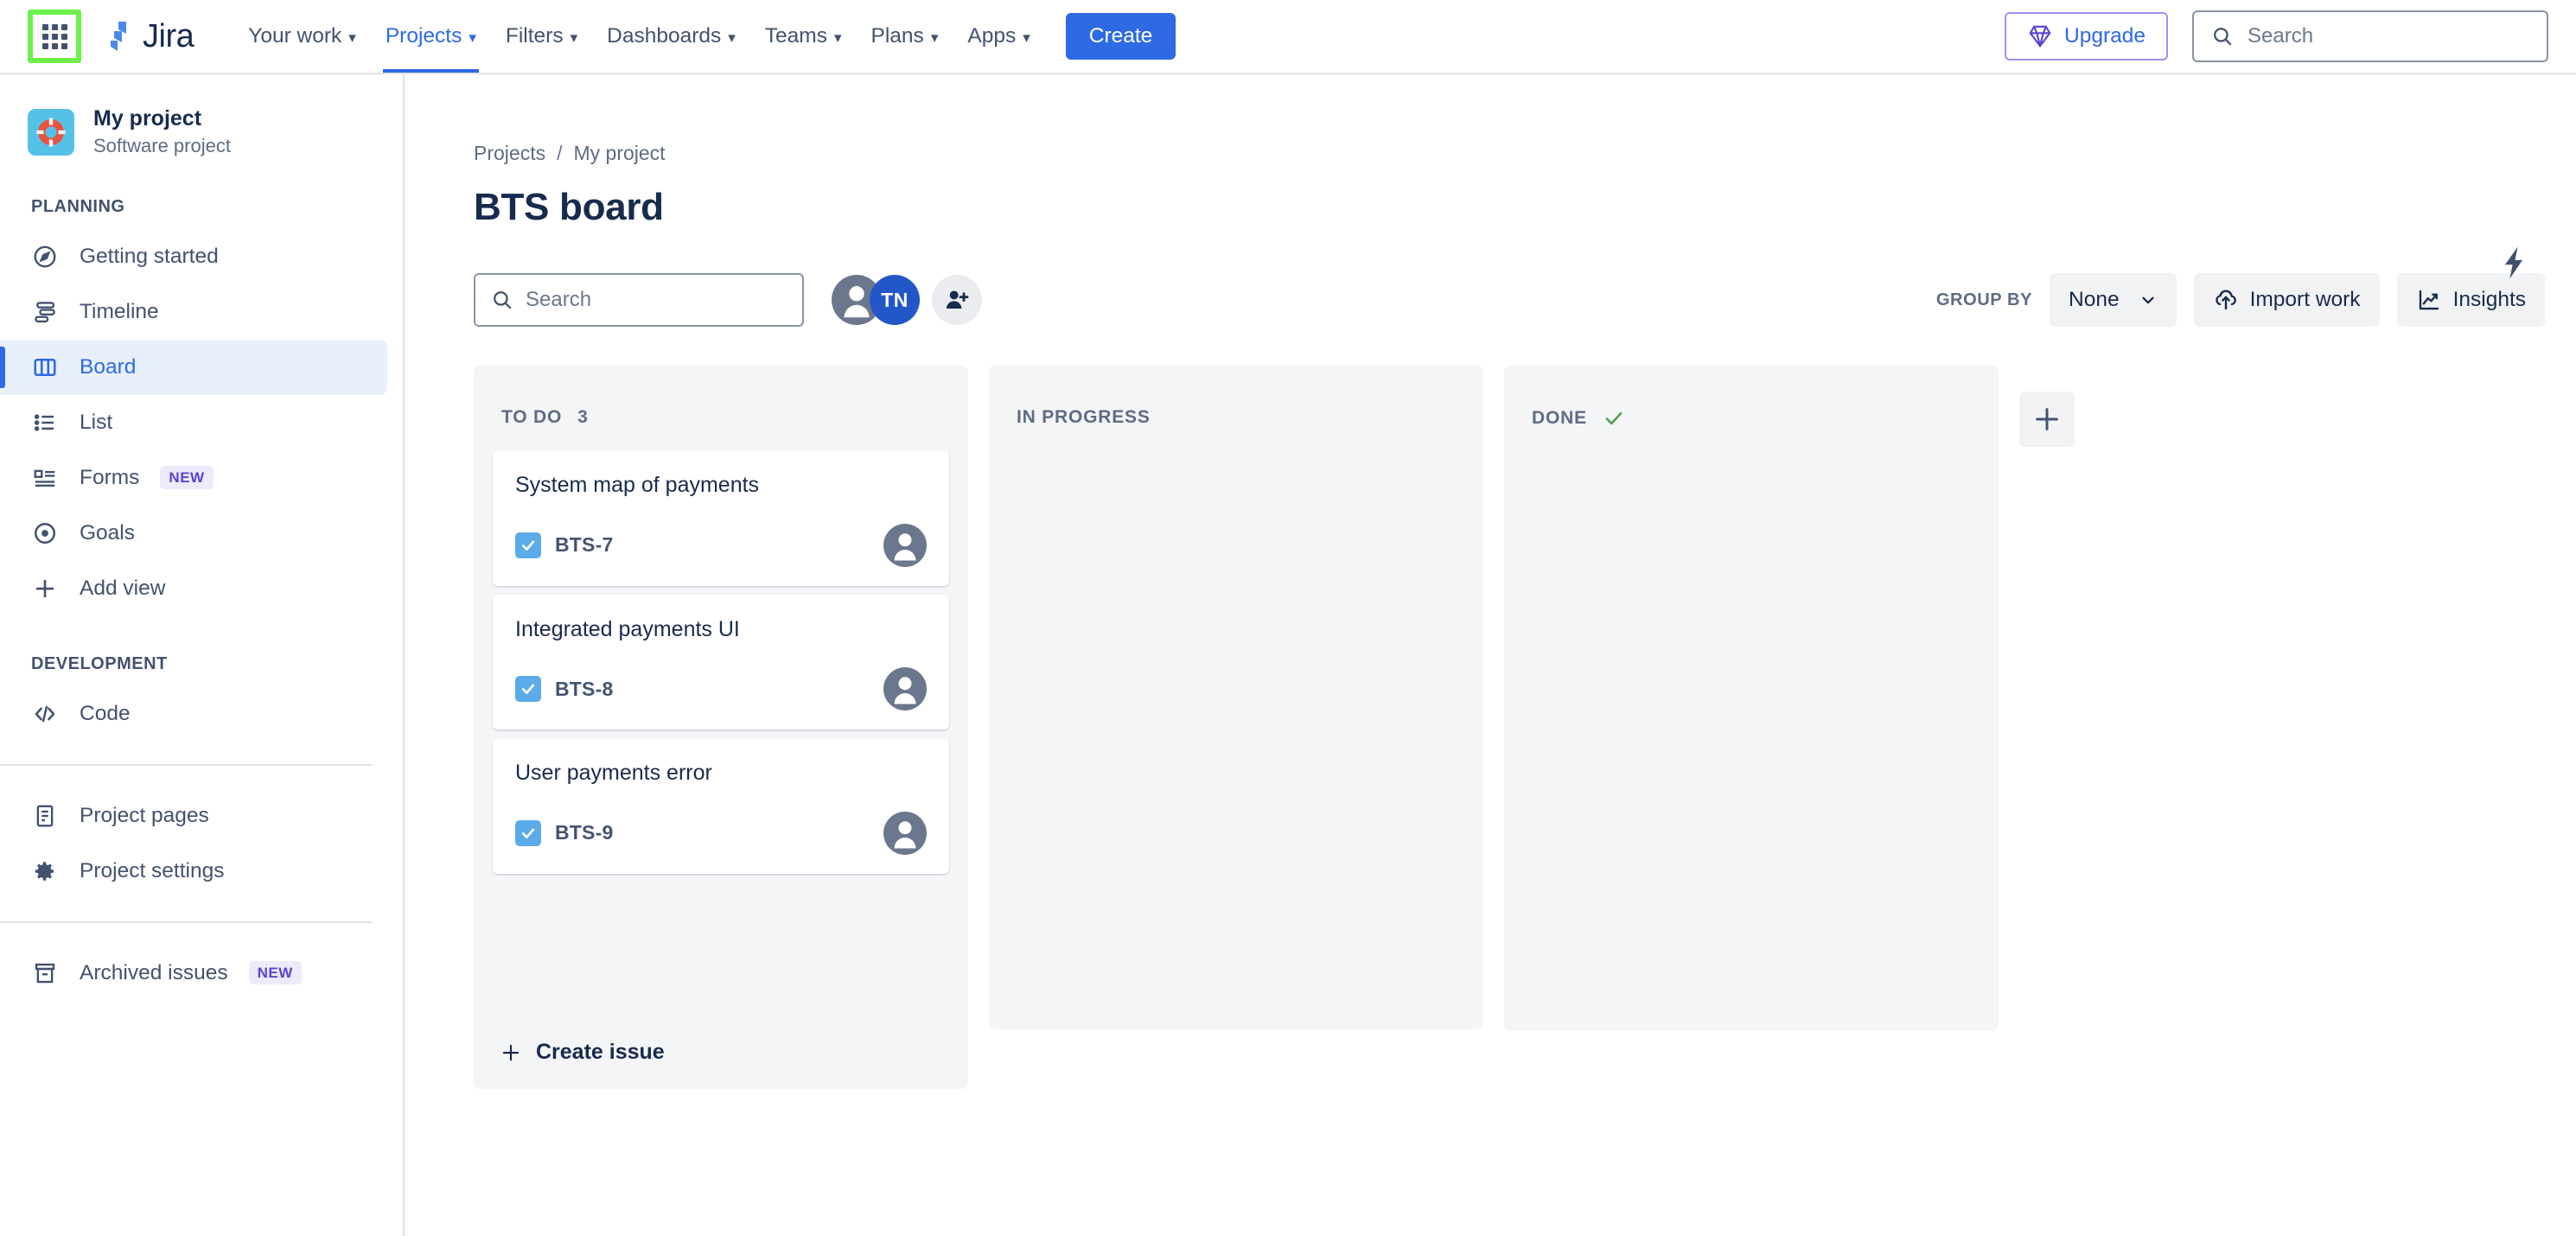 This screenshot has width=2576, height=1236. What do you see at coordinates (2514, 263) in the screenshot?
I see `lightning-bolt-icon` at bounding box center [2514, 263].